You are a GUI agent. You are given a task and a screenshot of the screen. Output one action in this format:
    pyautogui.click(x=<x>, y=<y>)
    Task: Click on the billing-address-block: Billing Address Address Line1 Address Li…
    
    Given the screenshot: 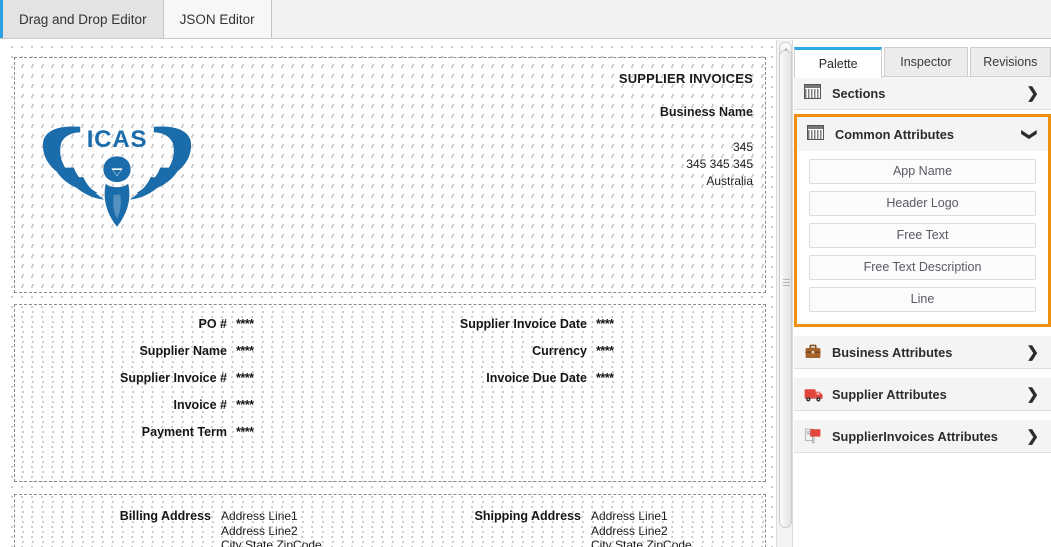 What is the action you would take?
    pyautogui.click(x=200, y=528)
    